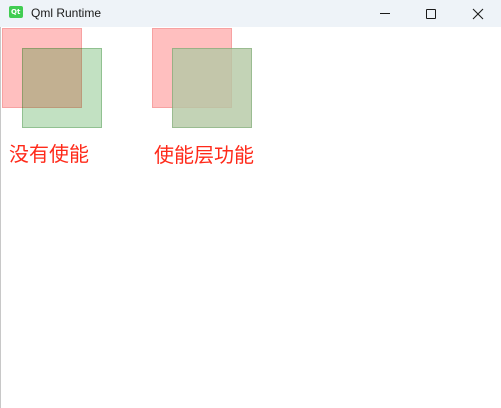 The width and height of the screenshot is (501, 408). I want to click on title-bar: Qt Qml Runtime, so click(250, 13).